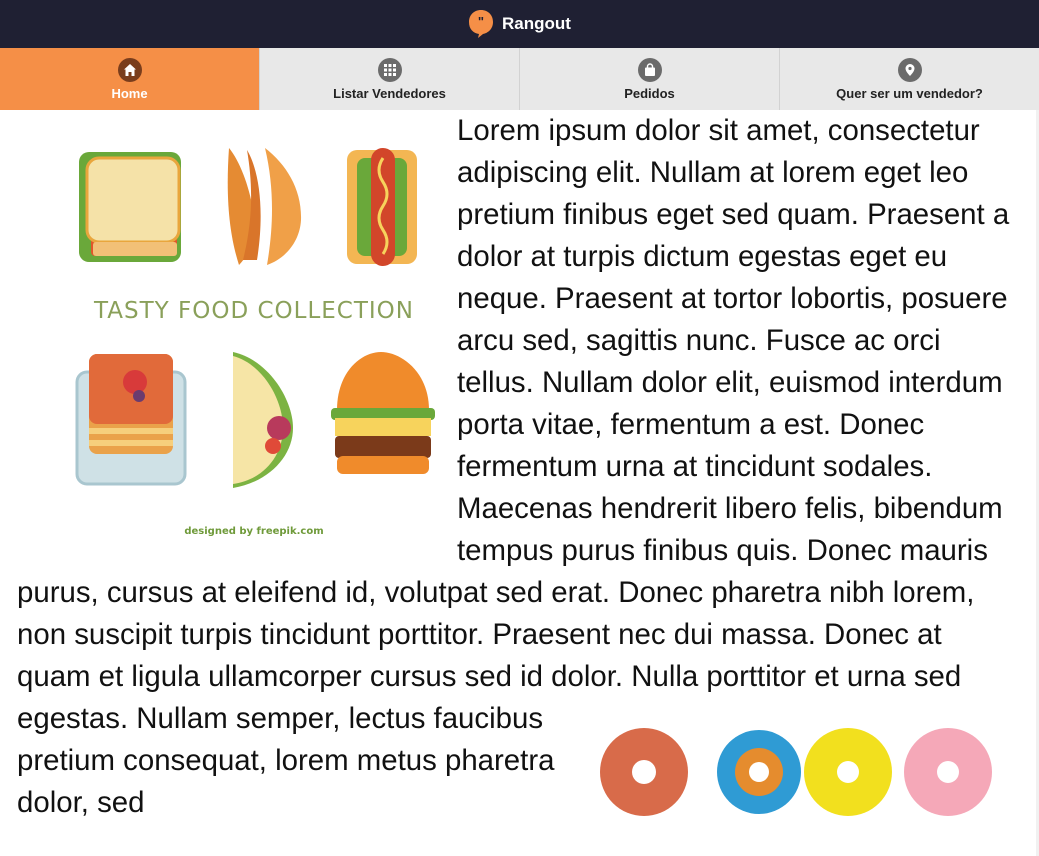 Image resolution: width=1039 pixels, height=856 pixels. I want to click on app-header: " Rangout, so click(519, 24).